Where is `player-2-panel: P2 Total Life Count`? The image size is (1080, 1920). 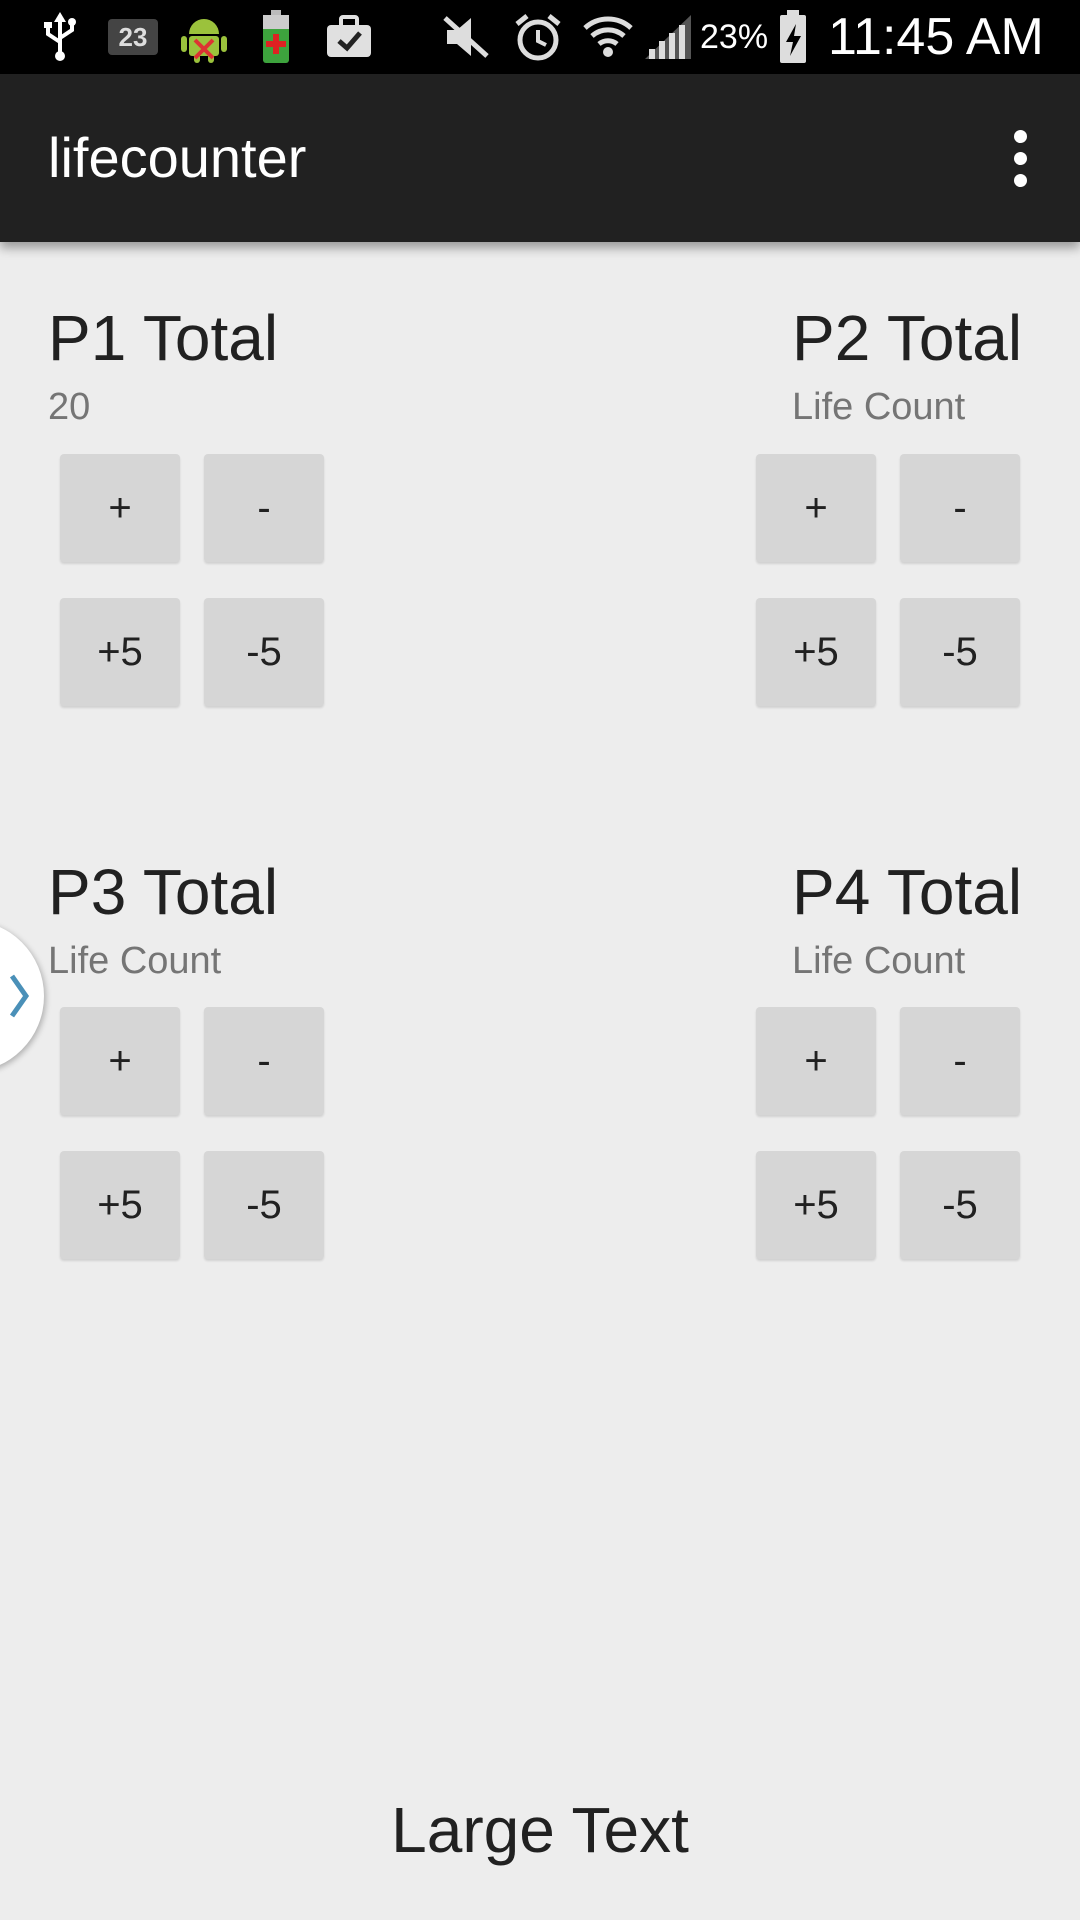 player-2-panel: P2 Total Life Count is located at coordinates (936, 366).